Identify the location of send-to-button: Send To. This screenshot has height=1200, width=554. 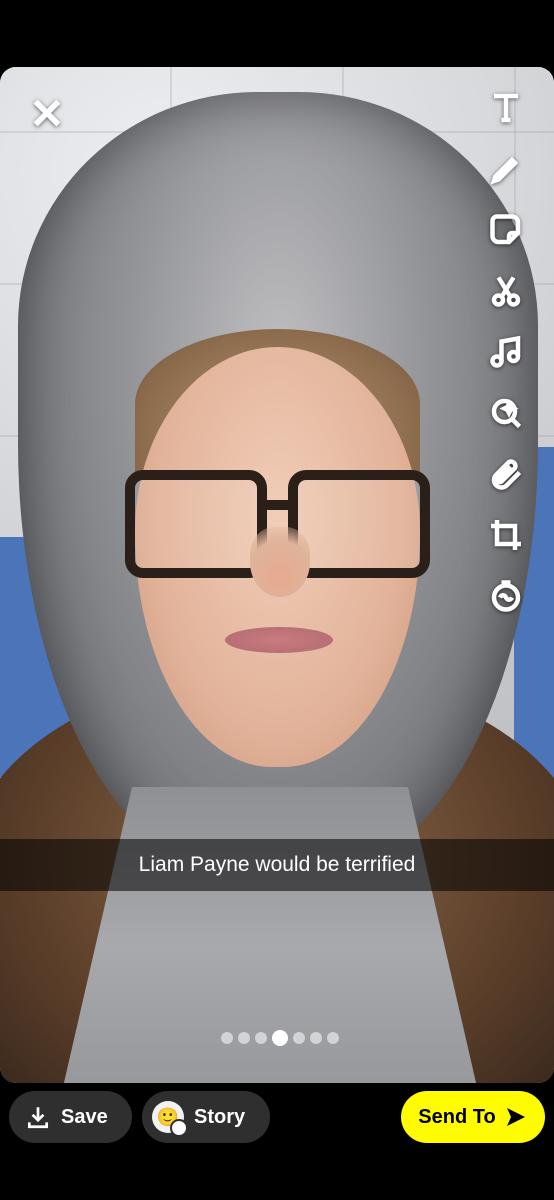
(473, 1117).